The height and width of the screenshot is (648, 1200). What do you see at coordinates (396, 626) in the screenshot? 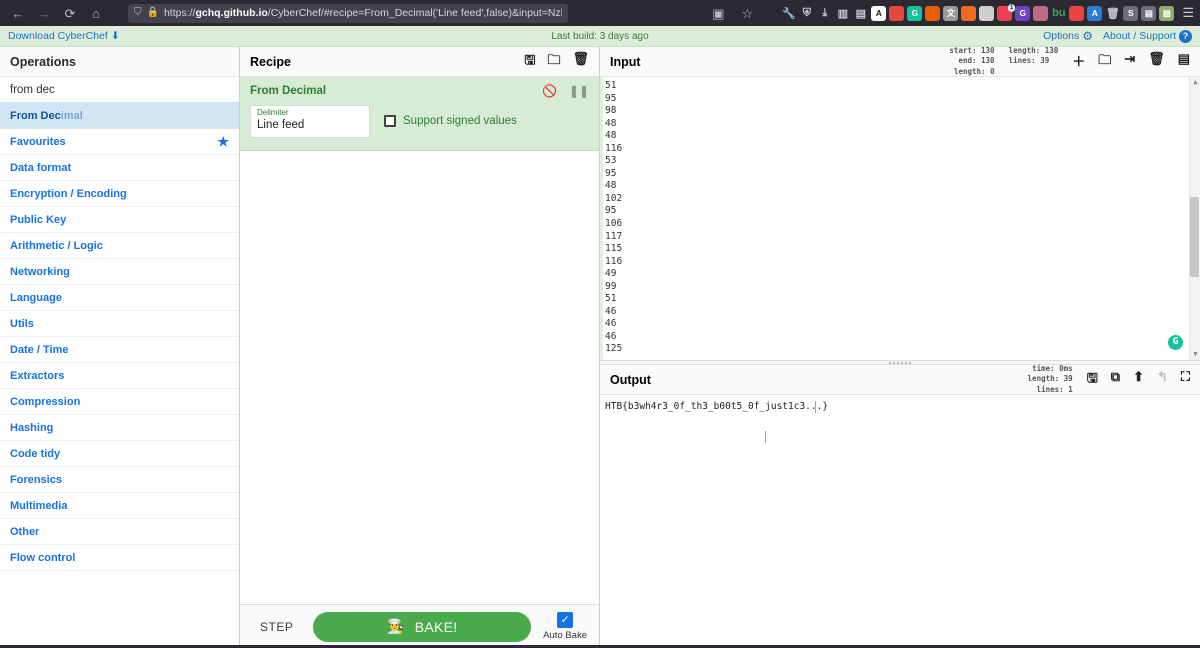
I see `chef-icon: 👨‍🍳` at bounding box center [396, 626].